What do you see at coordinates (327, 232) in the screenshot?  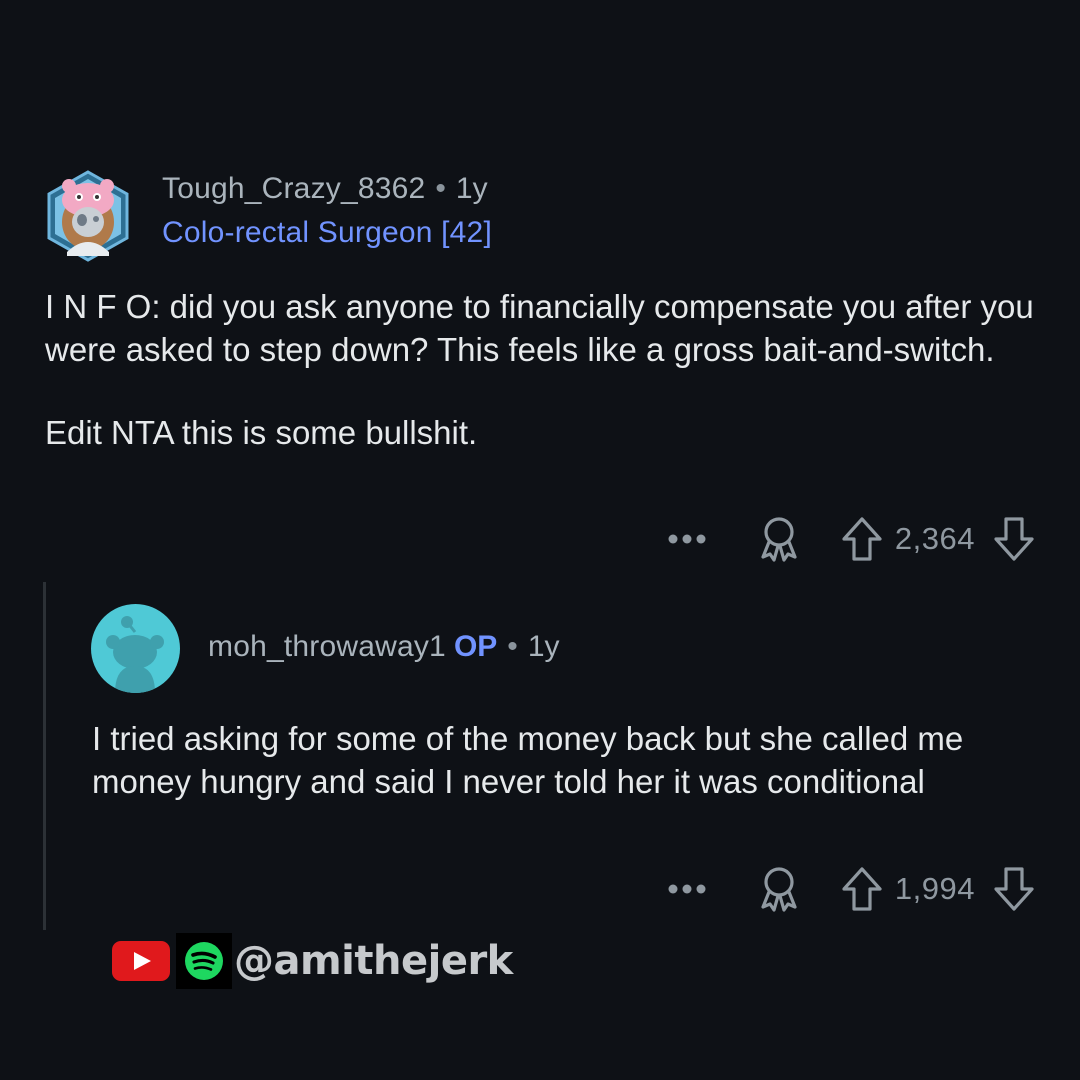 I see `user-flair: Colo-rectal Surgeon [42]` at bounding box center [327, 232].